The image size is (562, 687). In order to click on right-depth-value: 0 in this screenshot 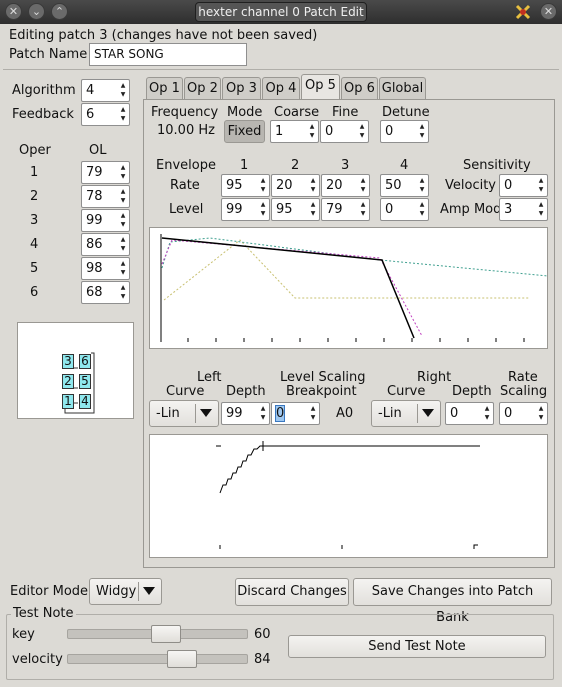, I will do `click(454, 413)`.